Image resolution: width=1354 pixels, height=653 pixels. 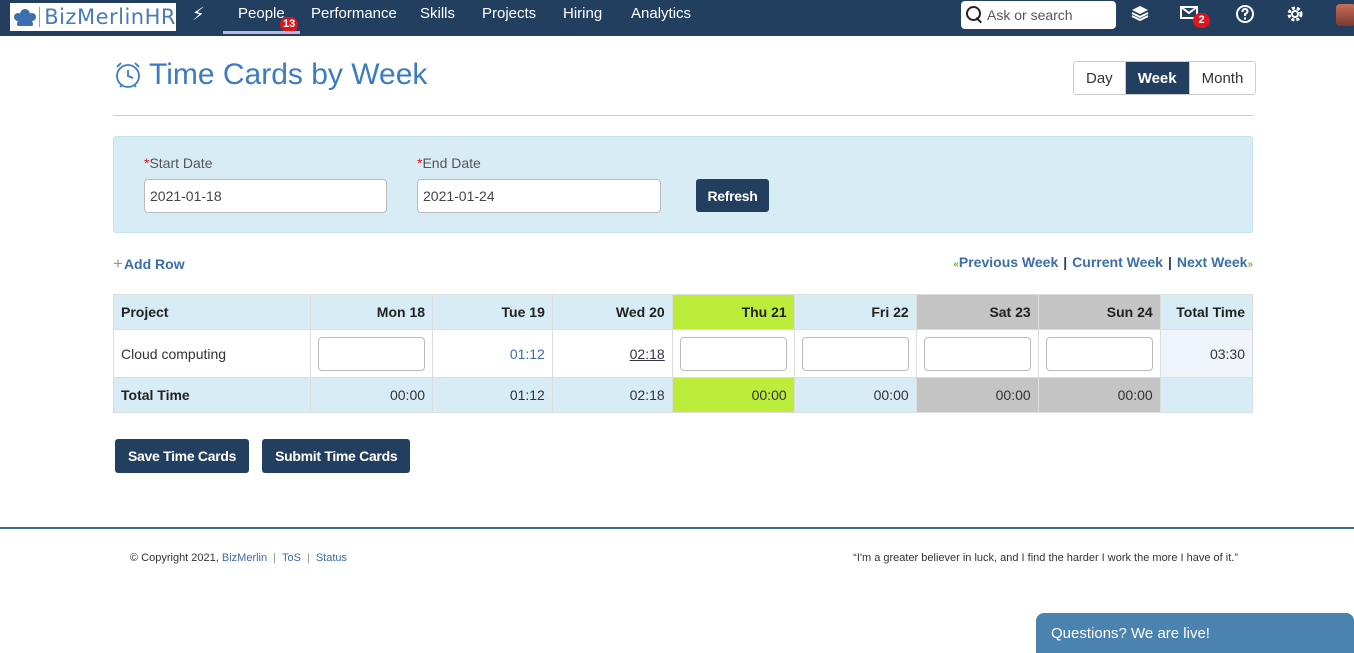 What do you see at coordinates (1201, 20) in the screenshot?
I see `mail-badge: 2` at bounding box center [1201, 20].